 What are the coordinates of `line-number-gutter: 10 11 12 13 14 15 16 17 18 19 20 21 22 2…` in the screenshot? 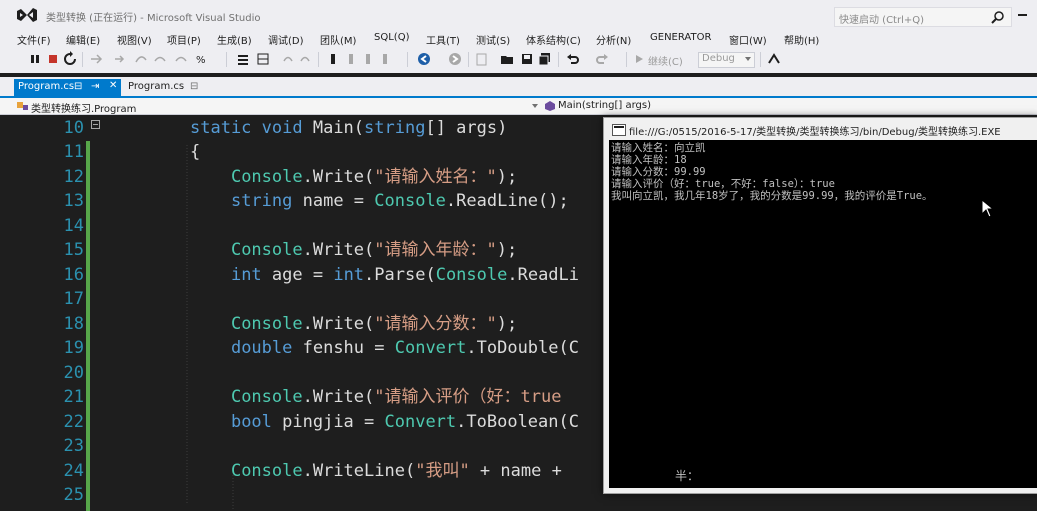 It's located at (50, 313).